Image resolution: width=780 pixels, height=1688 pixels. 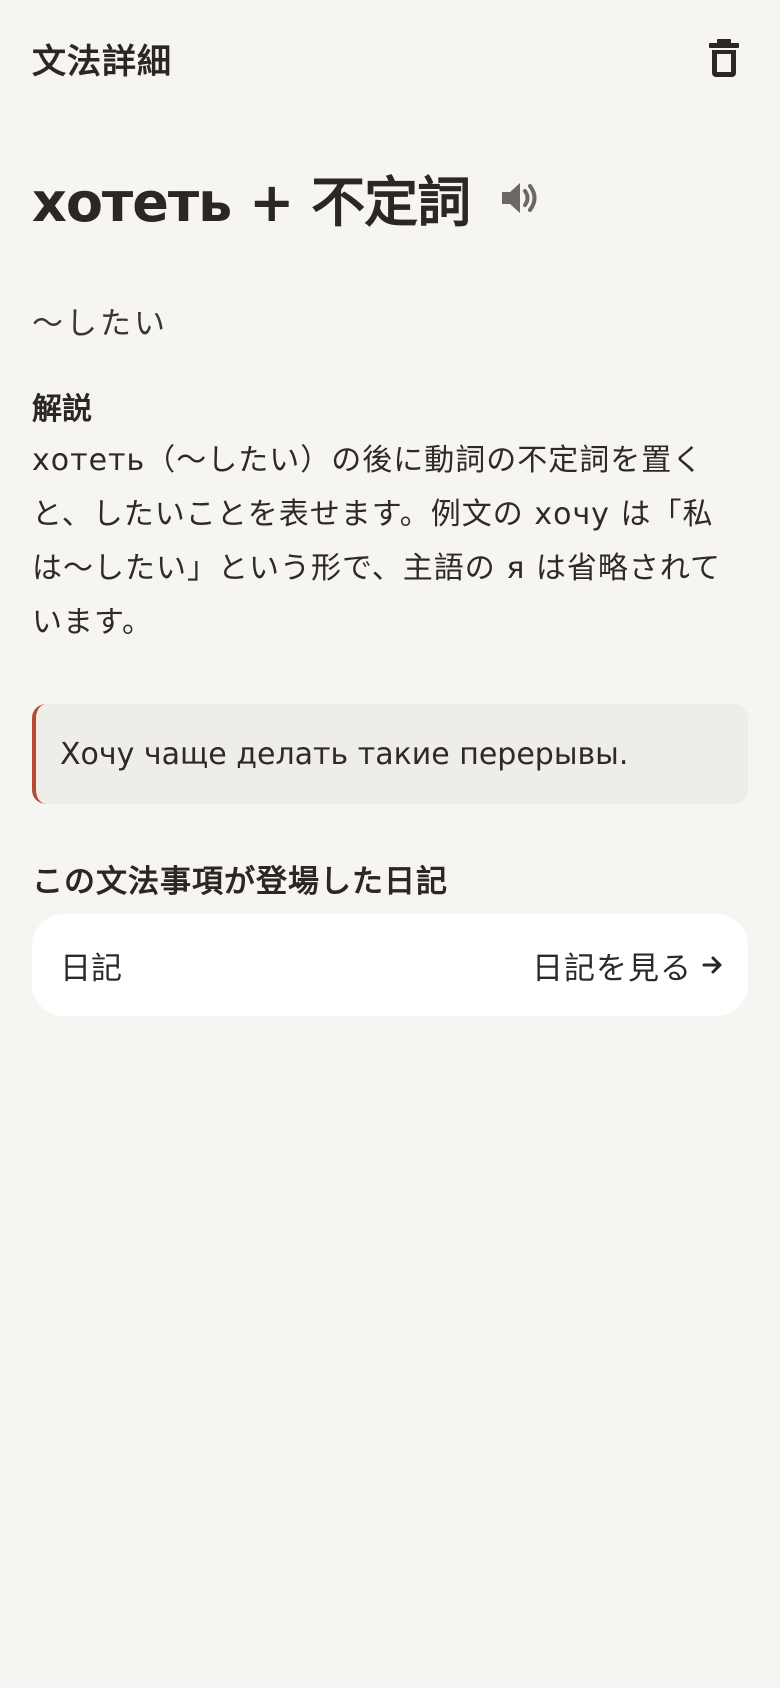 What do you see at coordinates (240, 882) in the screenshot?
I see `appearances-heading: この文法事項が登場した日記` at bounding box center [240, 882].